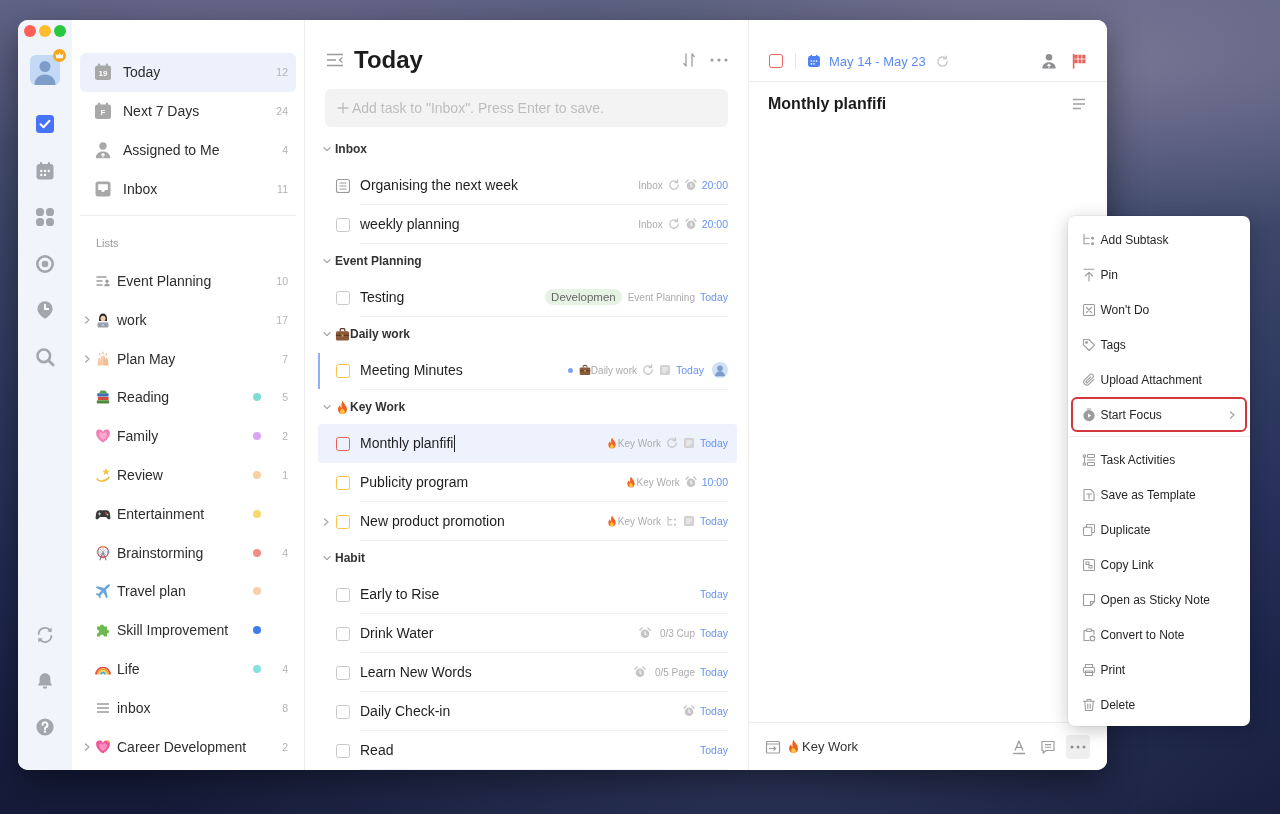 The height and width of the screenshot is (814, 1280). What do you see at coordinates (188, 281) in the screenshot?
I see `sidebar-item: Event Planning 10` at bounding box center [188, 281].